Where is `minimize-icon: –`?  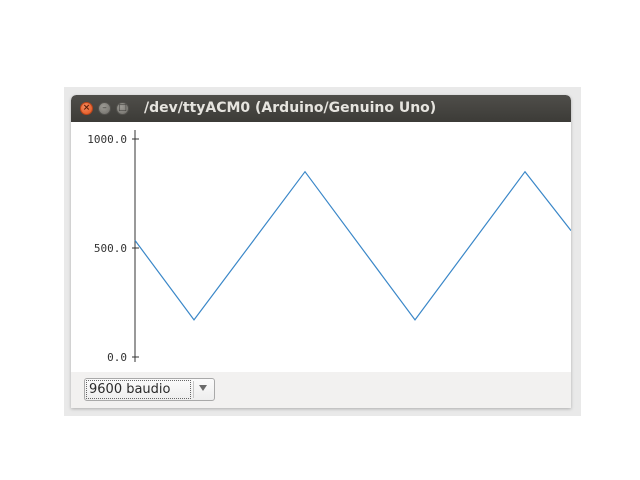 minimize-icon: – is located at coordinates (104, 108).